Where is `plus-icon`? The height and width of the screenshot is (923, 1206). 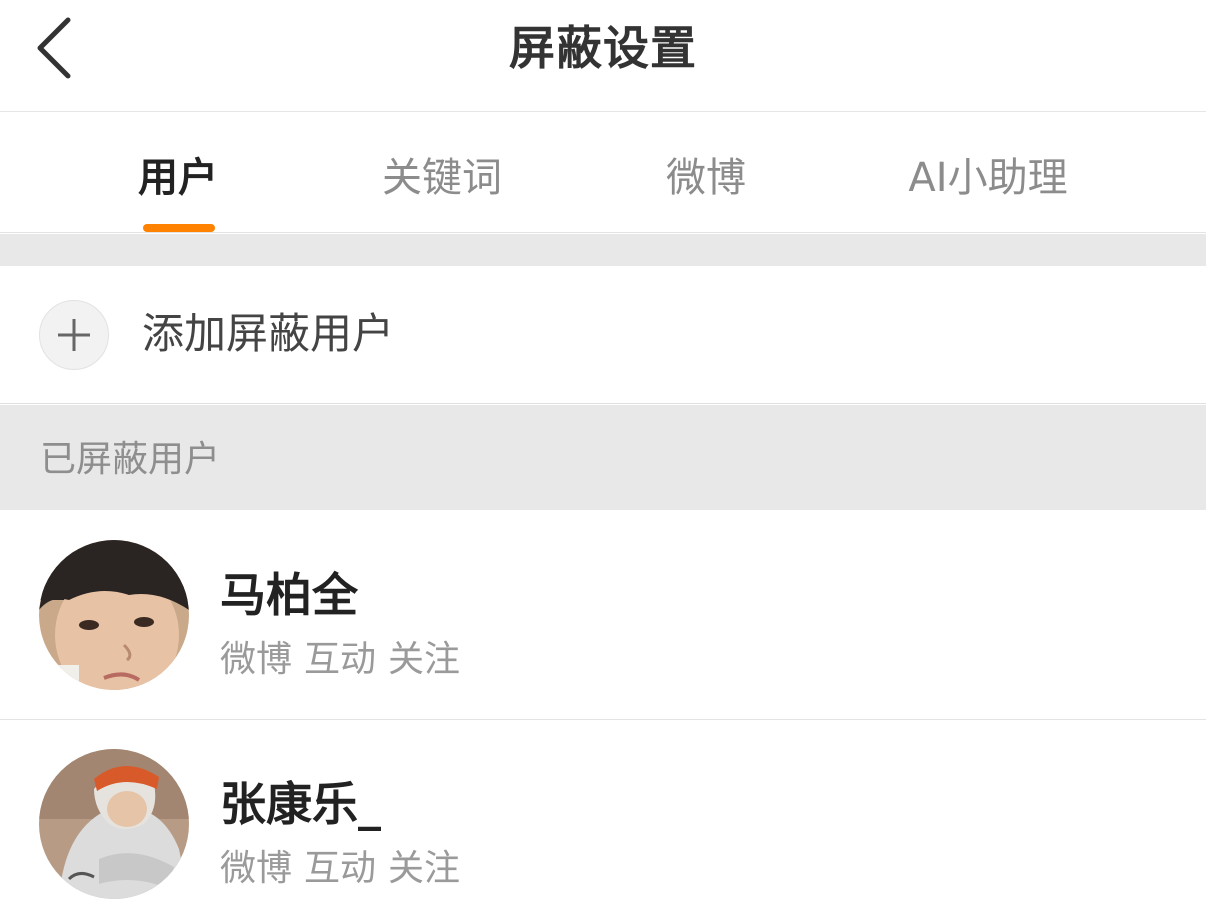 plus-icon is located at coordinates (74, 335).